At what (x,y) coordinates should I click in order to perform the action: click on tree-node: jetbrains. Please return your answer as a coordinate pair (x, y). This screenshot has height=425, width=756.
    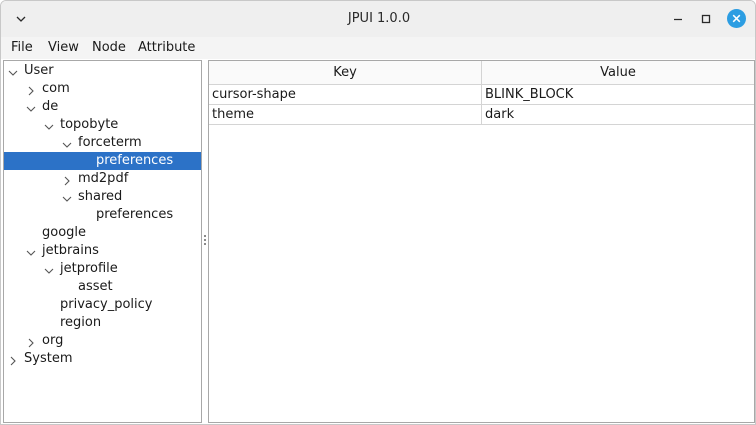
    Looking at the image, I should click on (102, 251).